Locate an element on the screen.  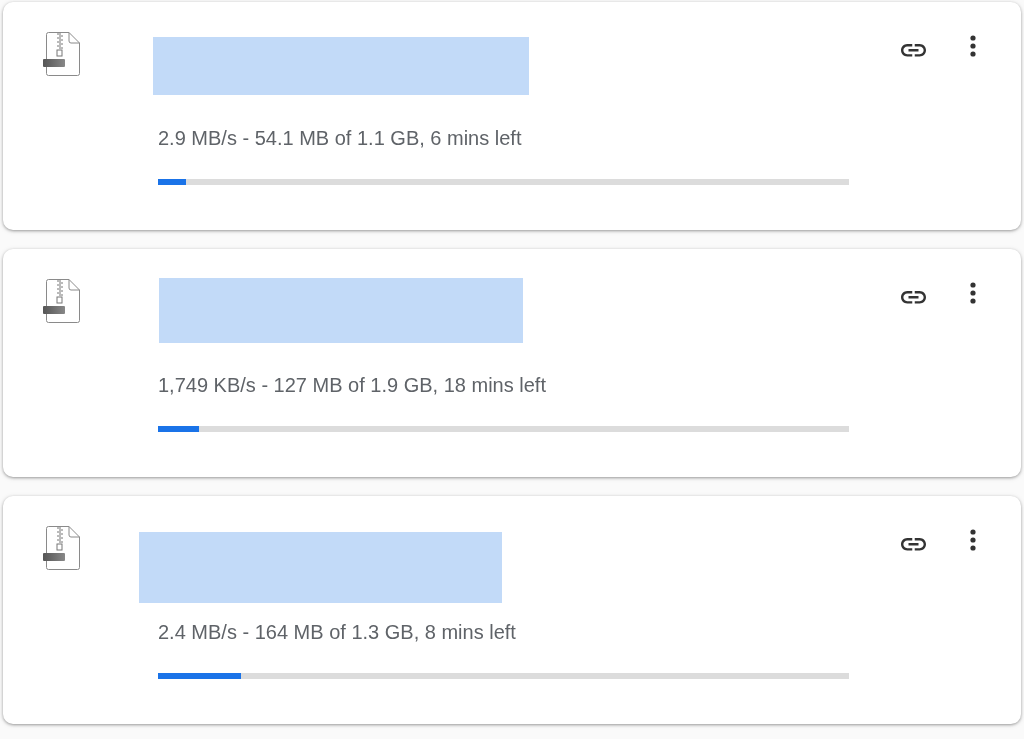
download-status: 1,749 KB/s - 127 MB of 1.9 GB, 18 mins left is located at coordinates (352, 385).